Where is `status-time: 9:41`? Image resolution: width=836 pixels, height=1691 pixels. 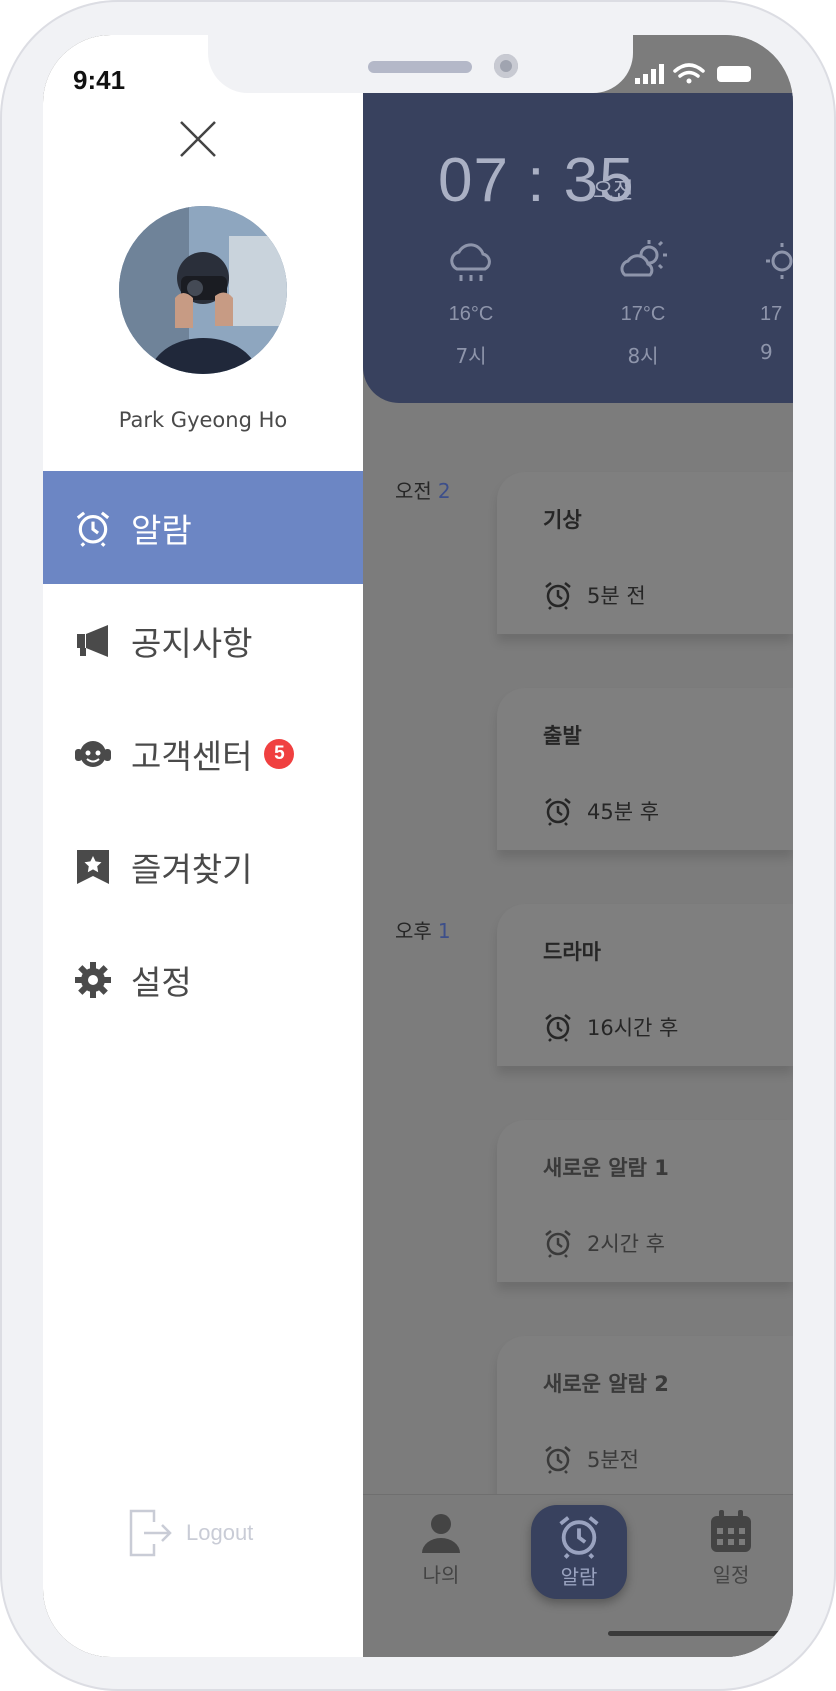
status-time: 9:41 is located at coordinates (99, 80).